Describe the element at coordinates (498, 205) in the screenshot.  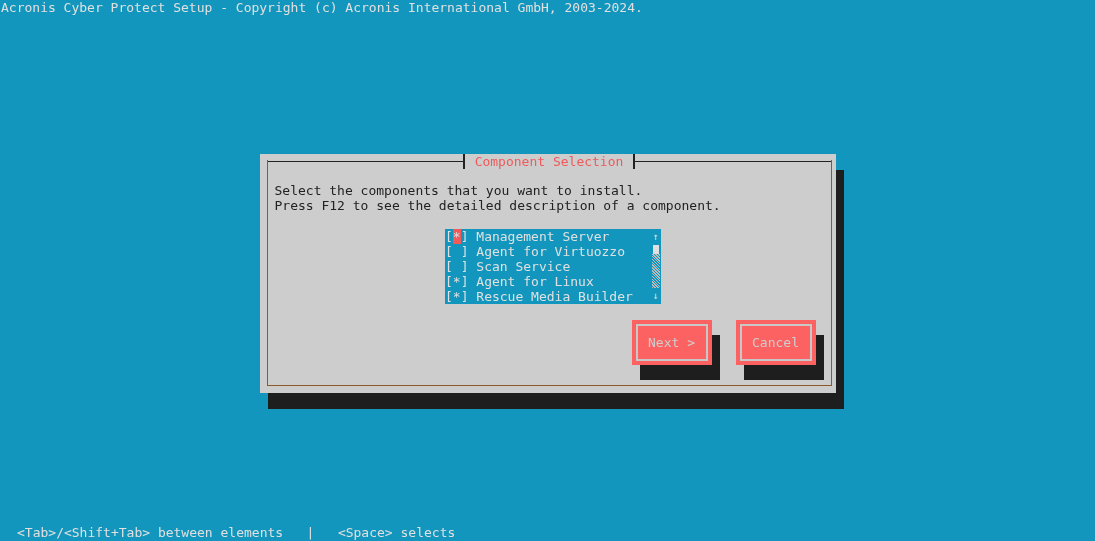
I see `prompt-text: Press F12 to see the detailed description of a component.` at that location.